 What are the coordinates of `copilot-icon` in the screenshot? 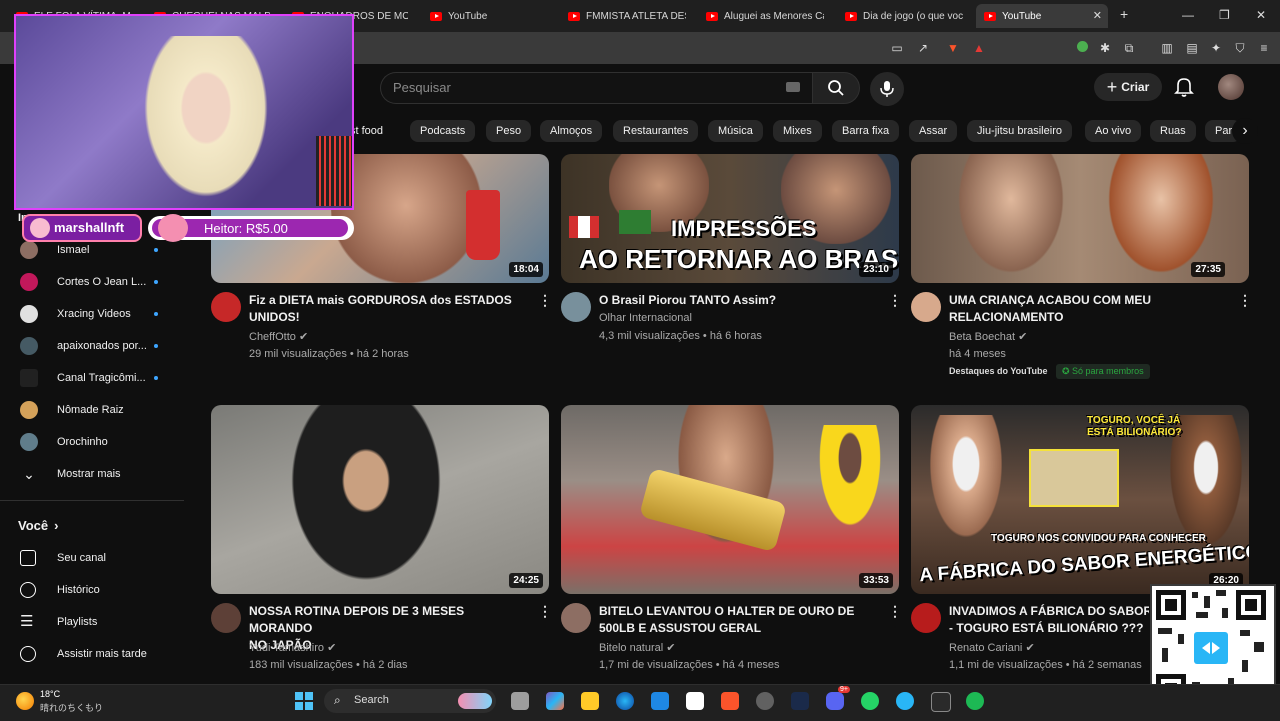 It's located at (555, 701).